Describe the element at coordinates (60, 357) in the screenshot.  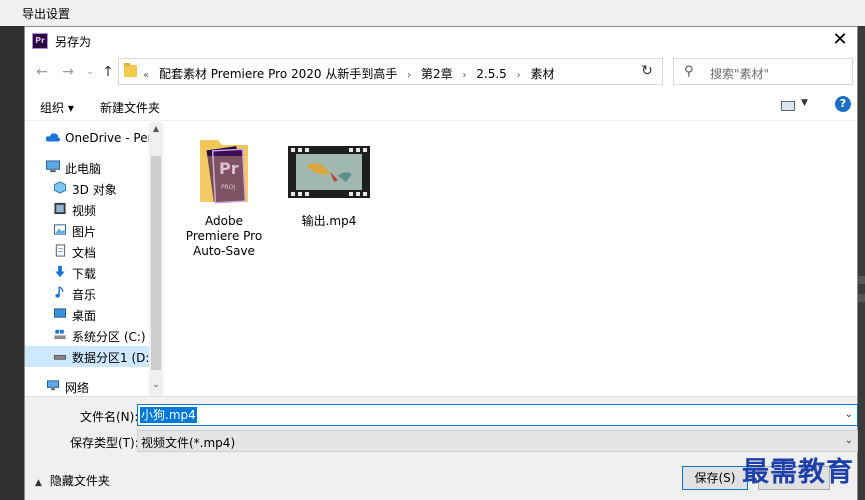
I see `drive-d-icon` at that location.